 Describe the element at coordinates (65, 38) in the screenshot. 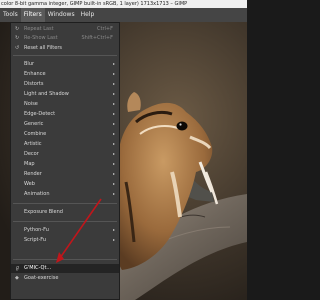

I see `menu-item-reshow-last: ↻ Re-Show Last Shift+Ctrl+F` at that location.